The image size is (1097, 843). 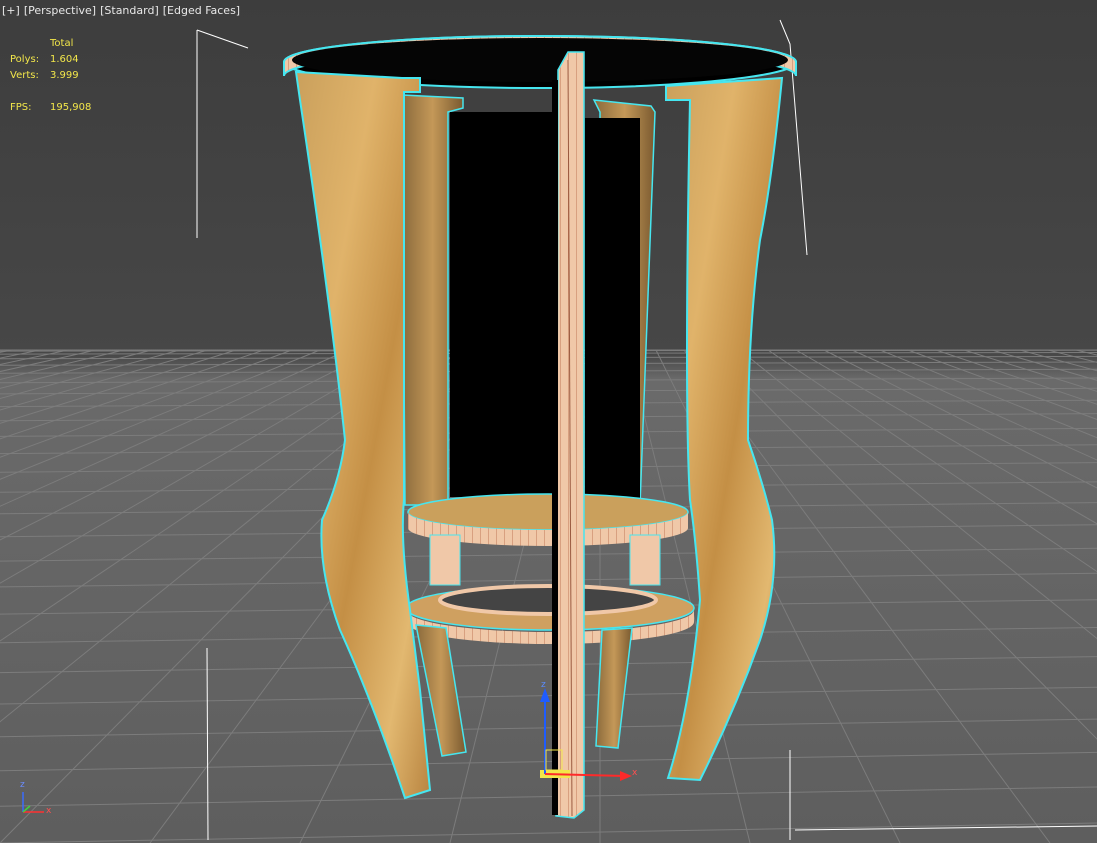 What do you see at coordinates (543, 685) in the screenshot?
I see `gizmo-z-label: z` at bounding box center [543, 685].